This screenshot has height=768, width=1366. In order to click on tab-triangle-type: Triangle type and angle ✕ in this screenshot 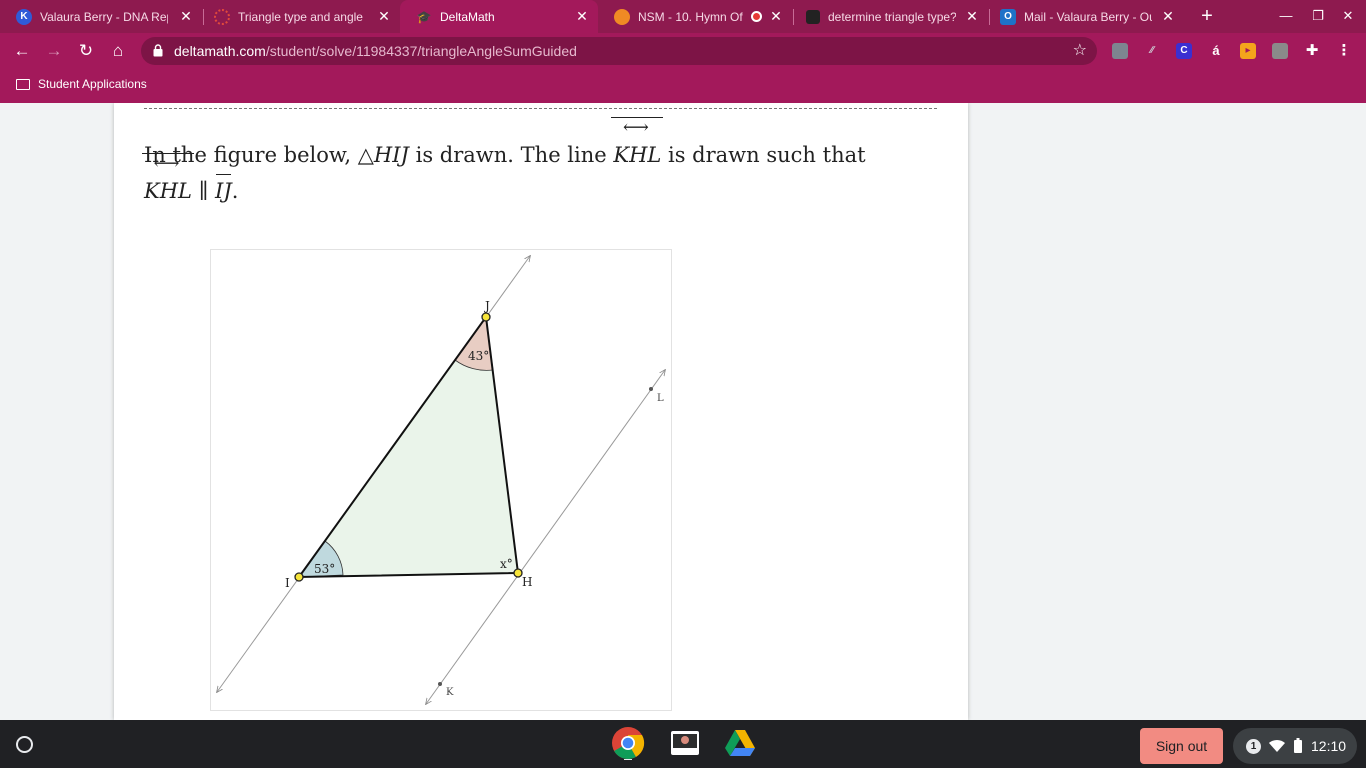, I will do `click(299, 16)`.